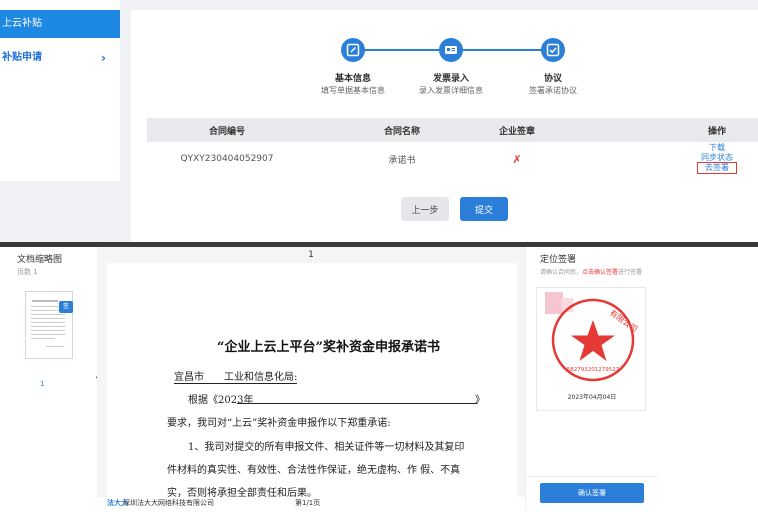  I want to click on footer-company: 深圳法大大网络科技有限公司, so click(168, 503).